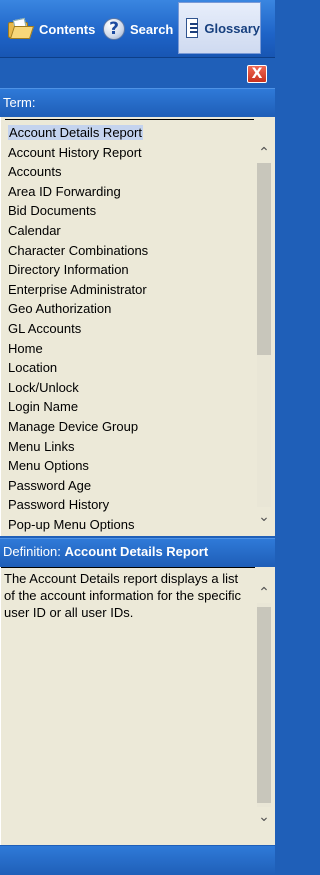 This screenshot has width=320, height=875. Describe the element at coordinates (128, 192) in the screenshot. I see `term-list-item: Area ID Forwarding` at that location.